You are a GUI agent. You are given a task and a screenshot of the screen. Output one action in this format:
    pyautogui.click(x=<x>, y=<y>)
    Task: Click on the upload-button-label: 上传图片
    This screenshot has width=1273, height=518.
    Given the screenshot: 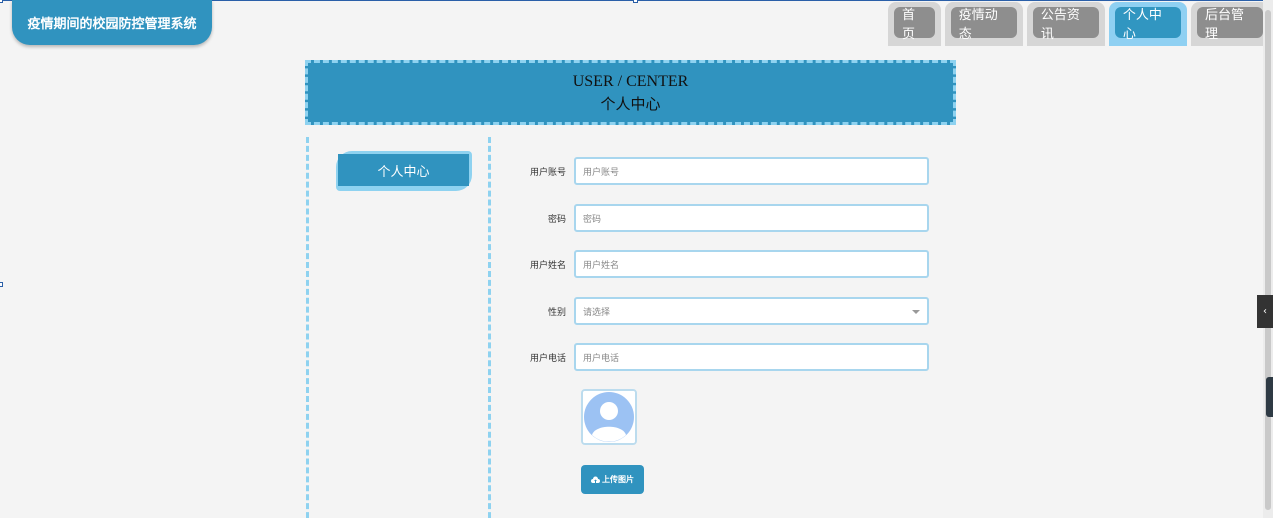 What is the action you would take?
    pyautogui.click(x=618, y=479)
    